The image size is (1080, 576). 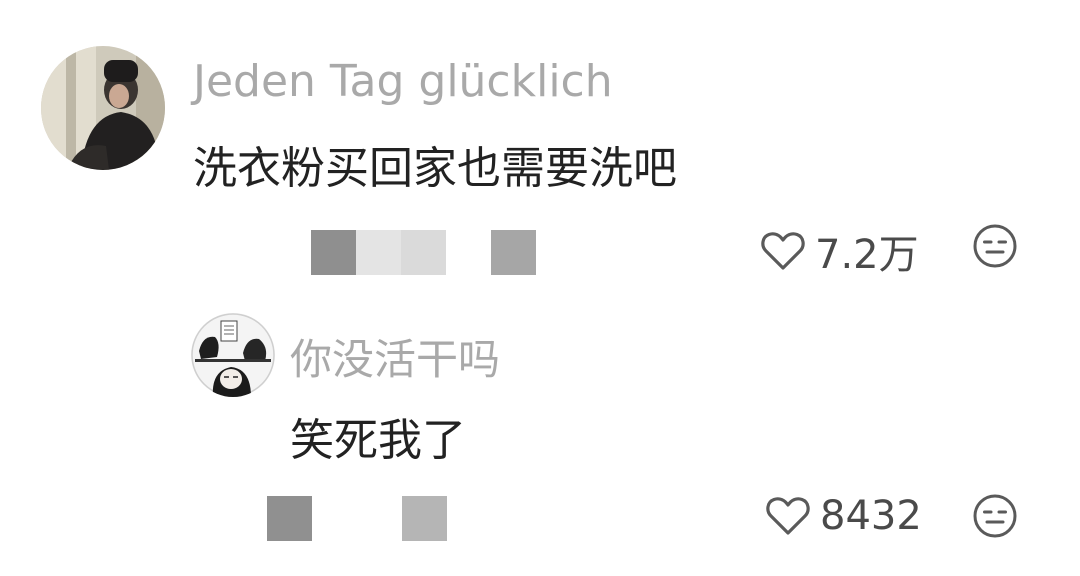 I want to click on like-button: 8432, so click(x=843, y=516).